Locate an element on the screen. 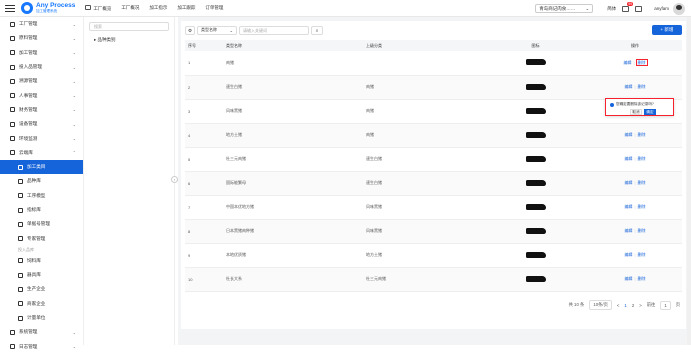 This screenshot has width=691, height=354. field-select: 类型名称 ⌄ is located at coordinates (217, 30).